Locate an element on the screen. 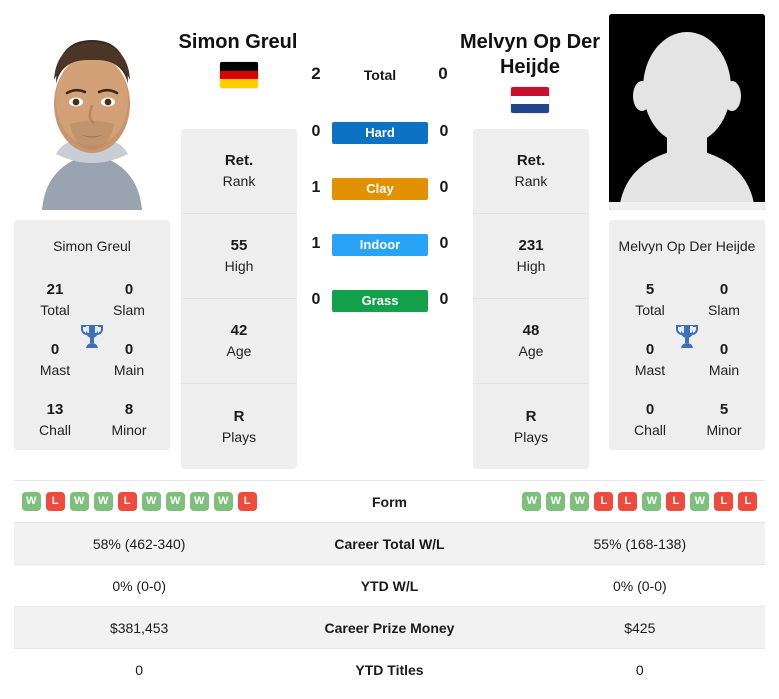 This screenshot has width=779, height=699. table-row-form: WLWWLWWWWL Form WWWLLWLWLL is located at coordinates (389, 502).